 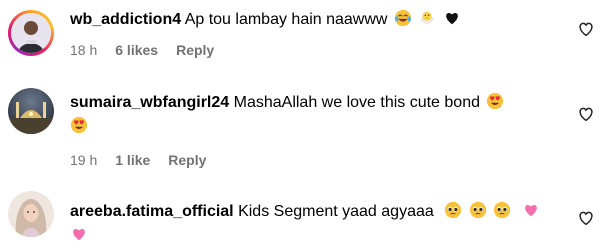 What do you see at coordinates (152, 211) in the screenshot?
I see `comment-username: areeba.fatima_official` at bounding box center [152, 211].